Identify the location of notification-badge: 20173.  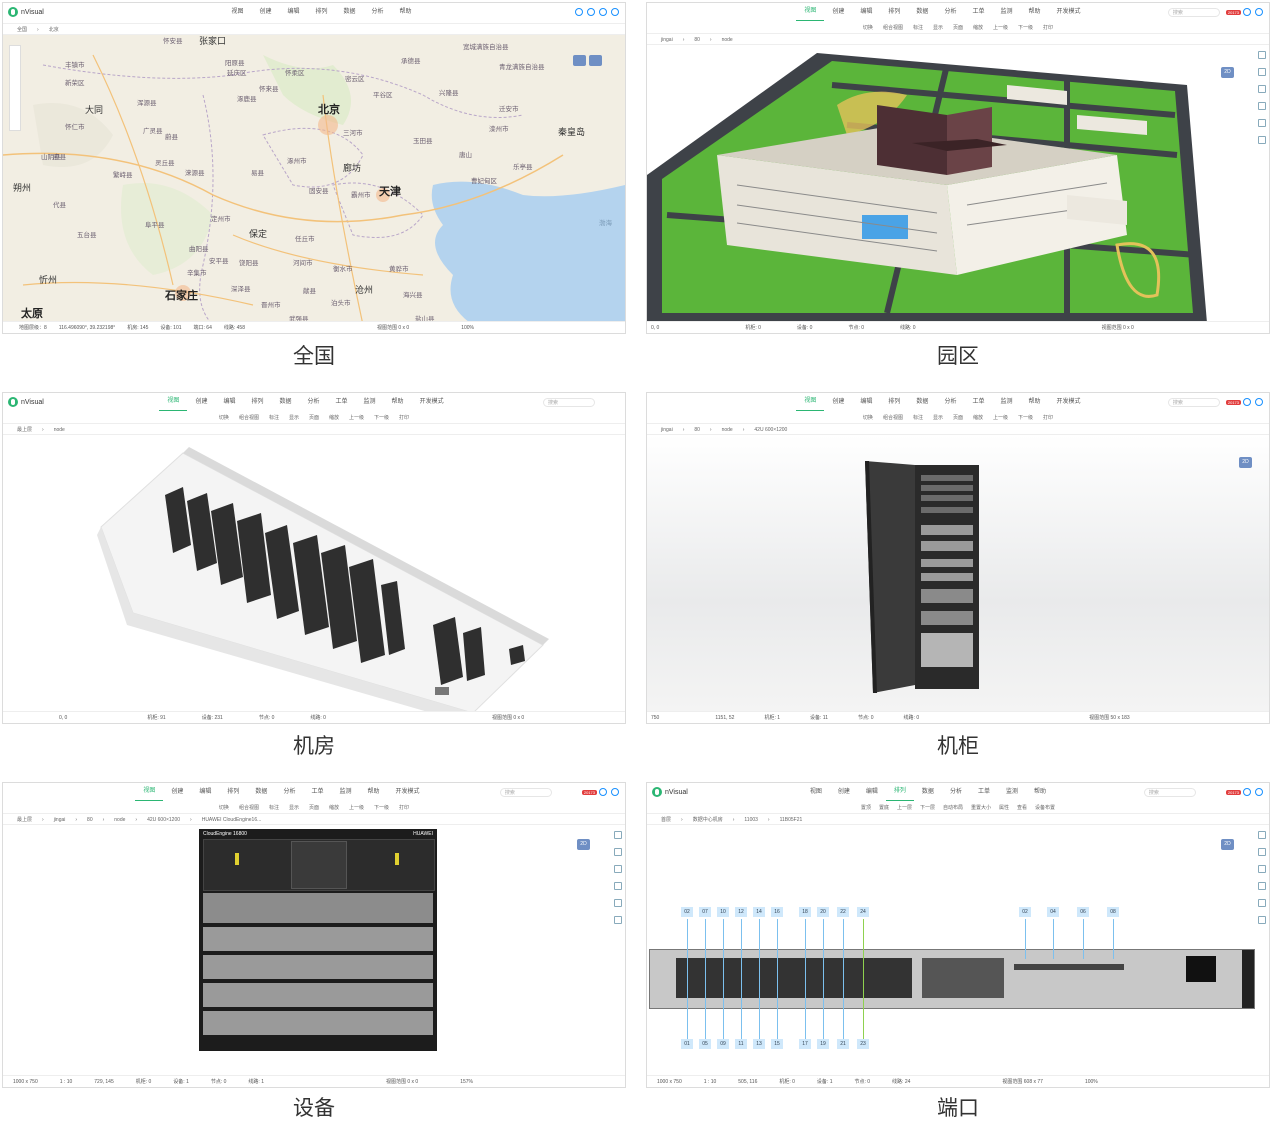
(1233, 12).